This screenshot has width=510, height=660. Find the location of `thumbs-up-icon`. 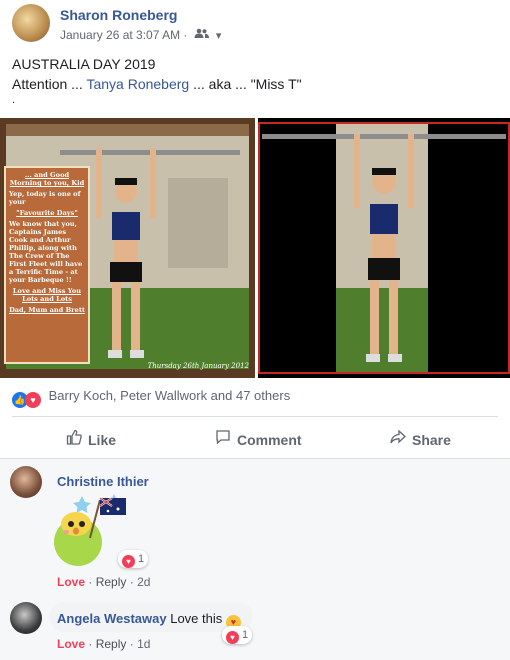

thumbs-up-icon is located at coordinates (74, 439).